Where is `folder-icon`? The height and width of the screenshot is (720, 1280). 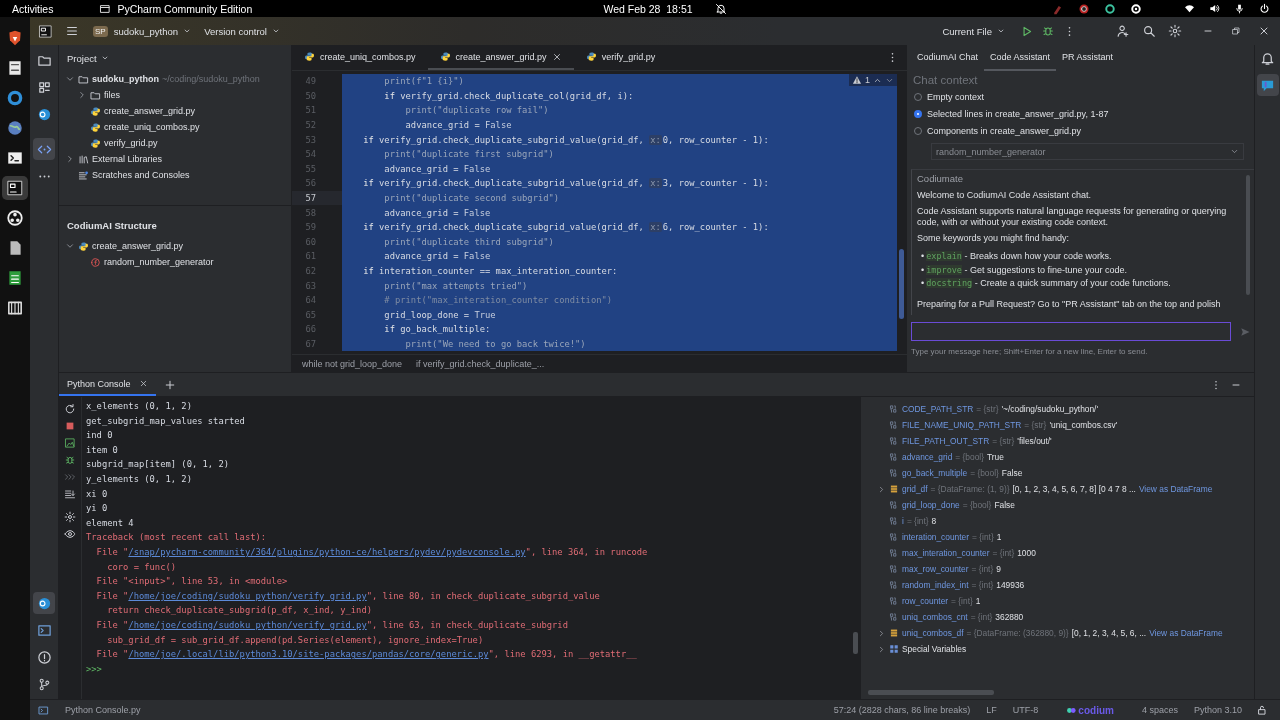
folder-icon is located at coordinates (95, 95).